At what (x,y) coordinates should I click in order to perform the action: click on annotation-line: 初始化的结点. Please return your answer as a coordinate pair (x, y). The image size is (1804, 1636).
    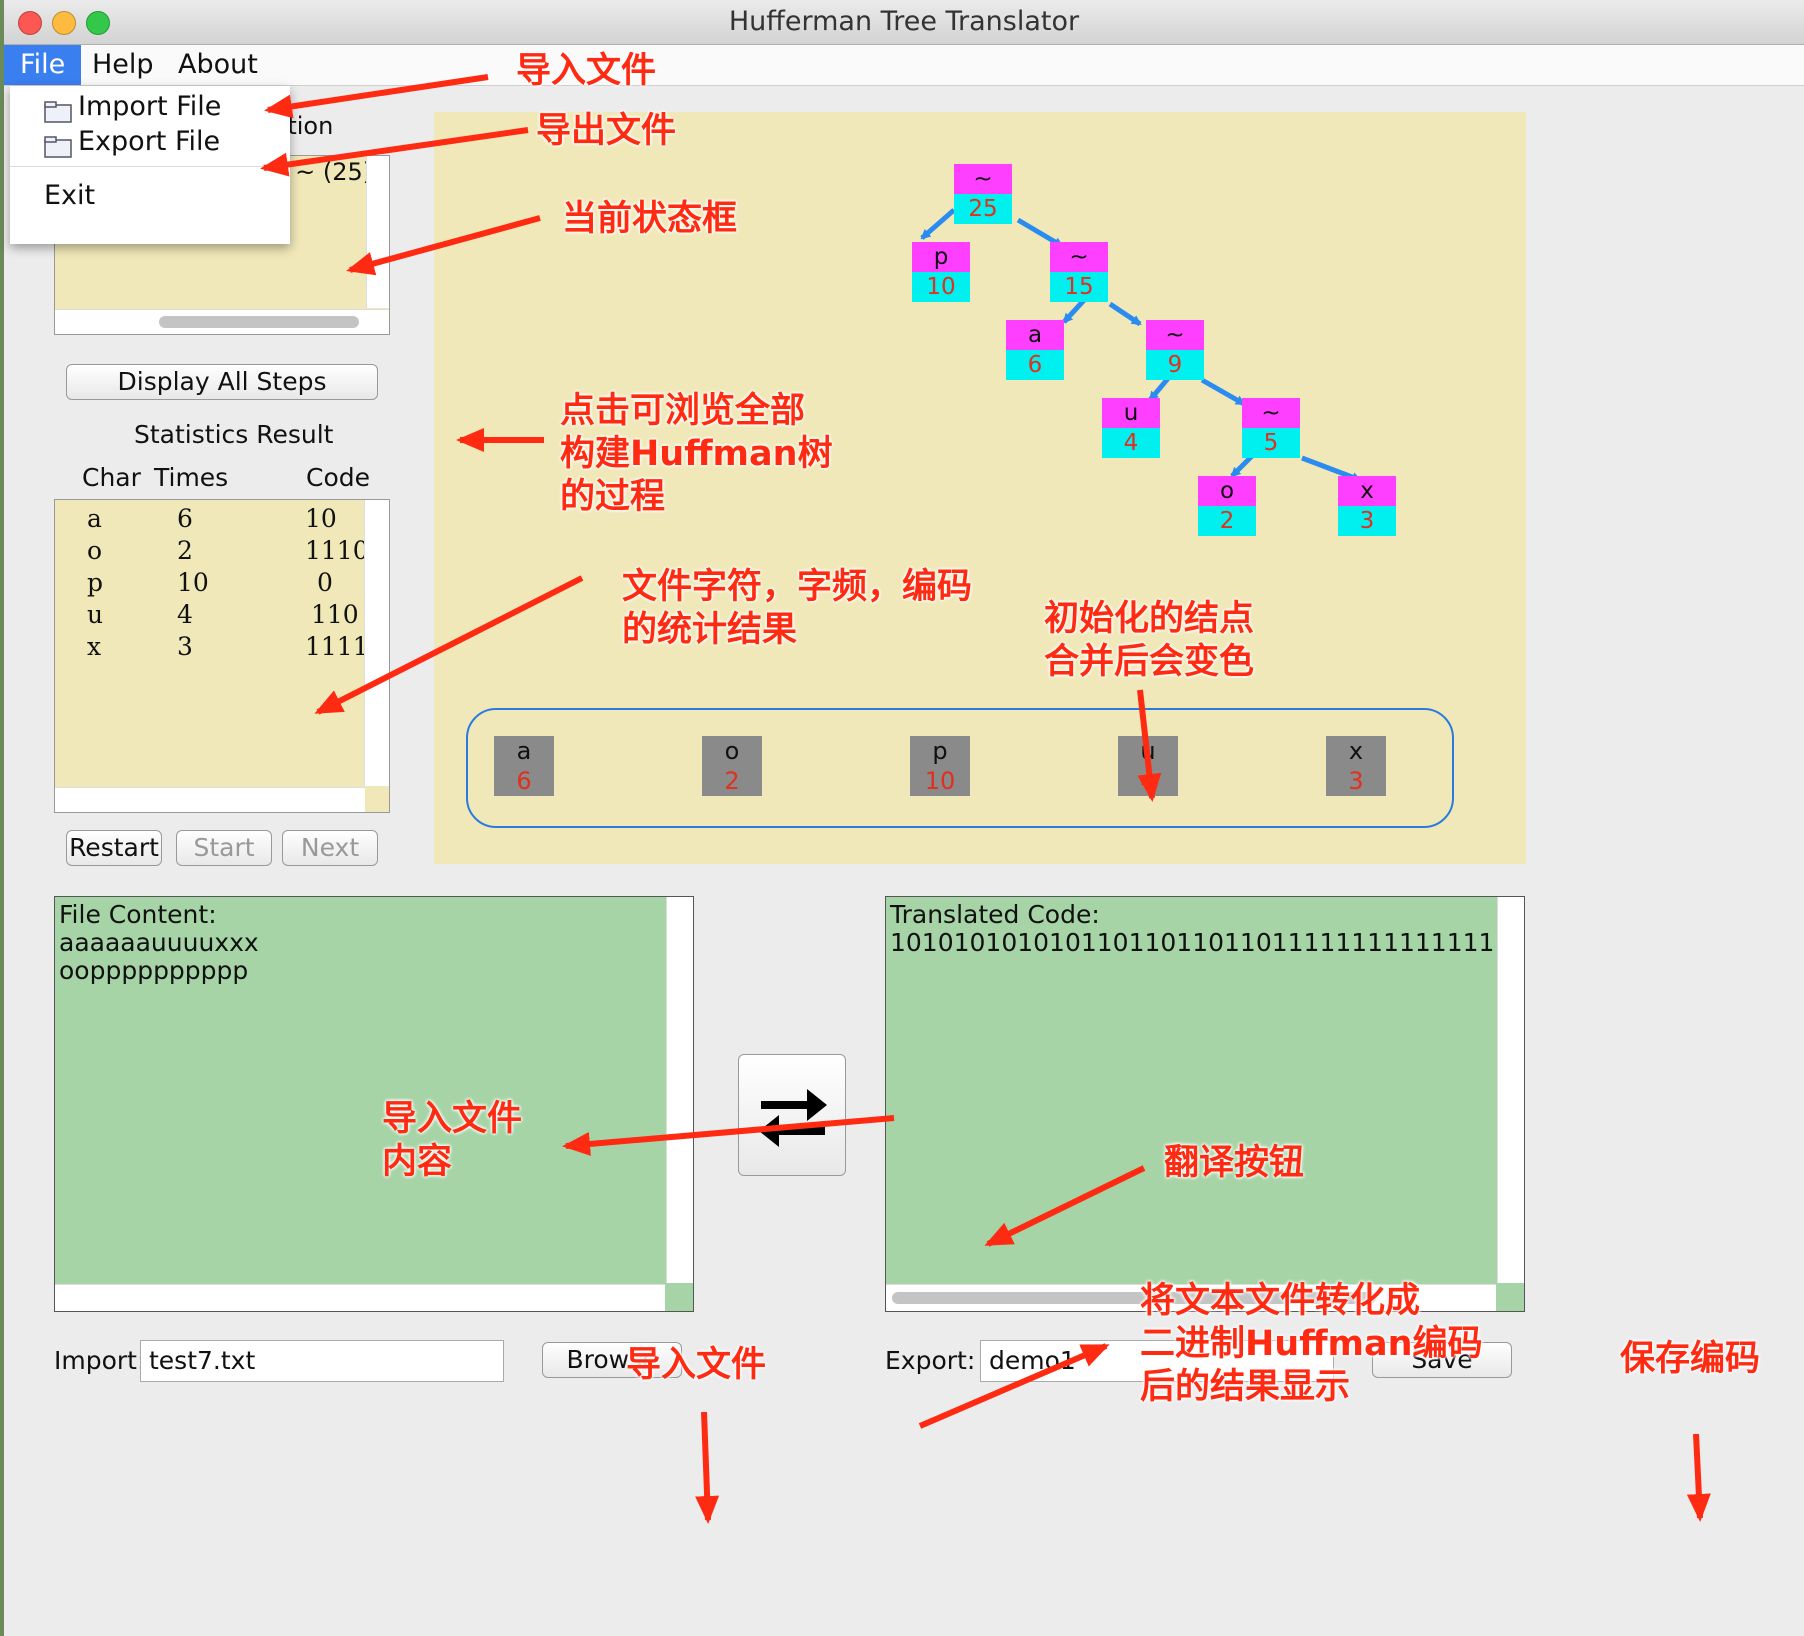
    Looking at the image, I should click on (1149, 619).